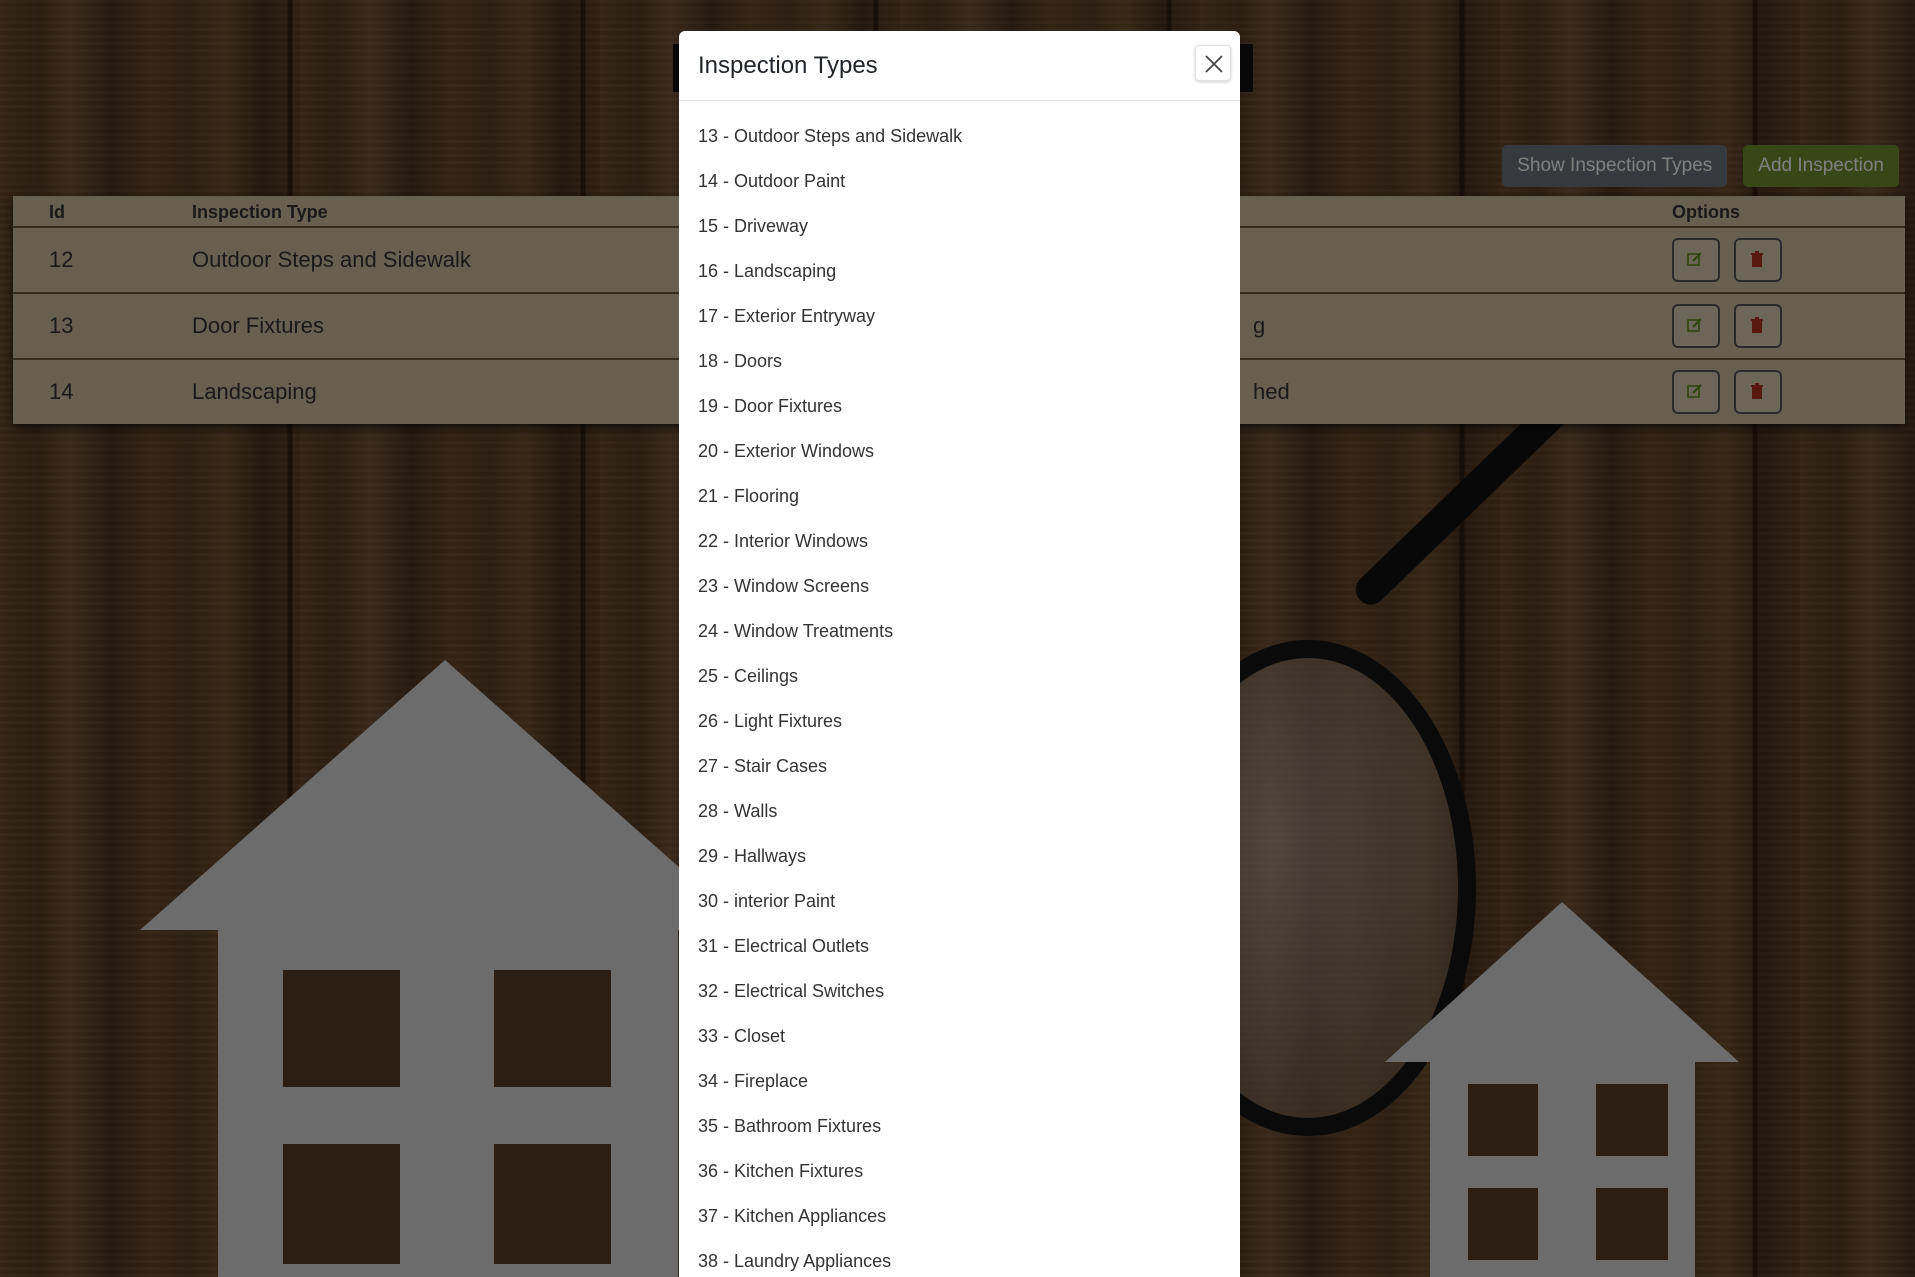 The width and height of the screenshot is (1915, 1277). What do you see at coordinates (752, 856) in the screenshot?
I see `inspection-type-item: 29 - Hallways` at bounding box center [752, 856].